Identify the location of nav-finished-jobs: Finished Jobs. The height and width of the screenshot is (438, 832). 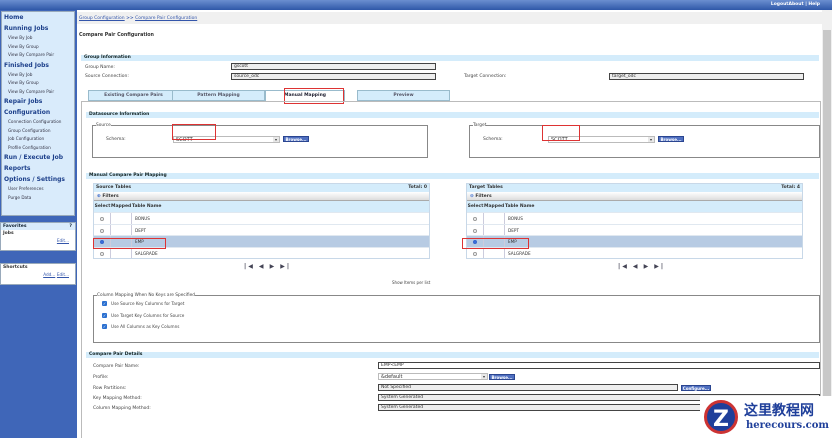
(38, 65).